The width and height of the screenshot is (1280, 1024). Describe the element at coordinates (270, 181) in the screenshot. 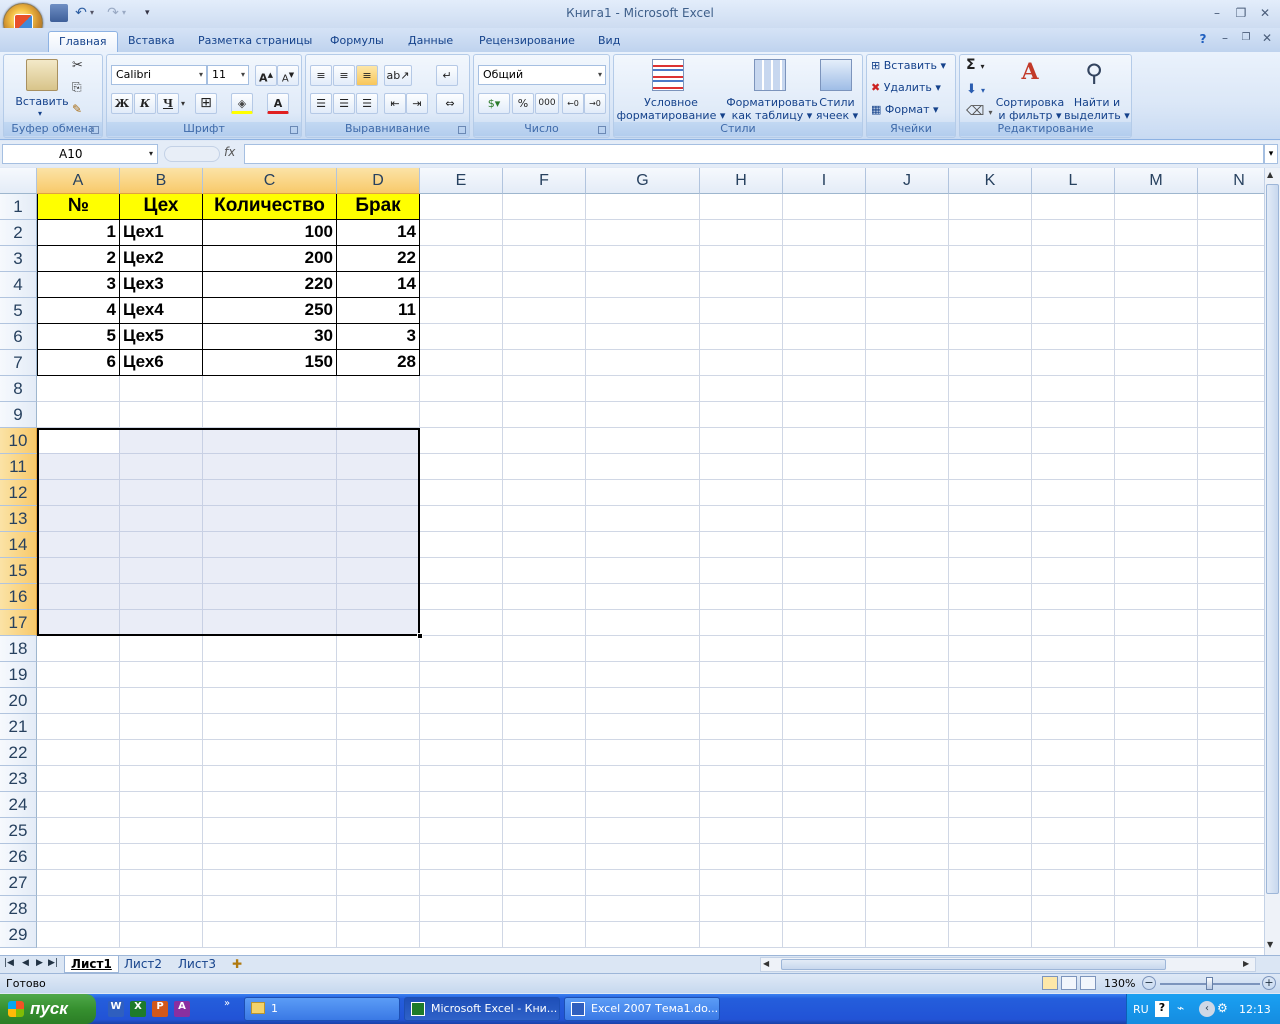

I see `column-header-c: C` at that location.